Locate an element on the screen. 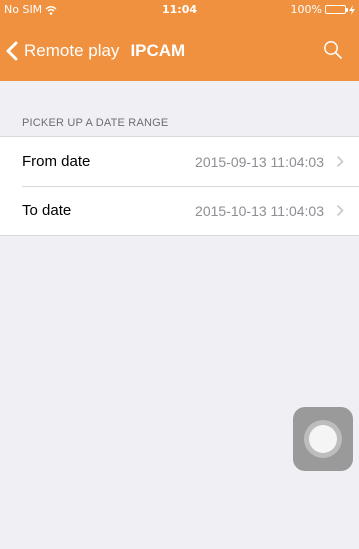 This screenshot has width=359, height=549. chevron-left-icon is located at coordinates (12, 51).